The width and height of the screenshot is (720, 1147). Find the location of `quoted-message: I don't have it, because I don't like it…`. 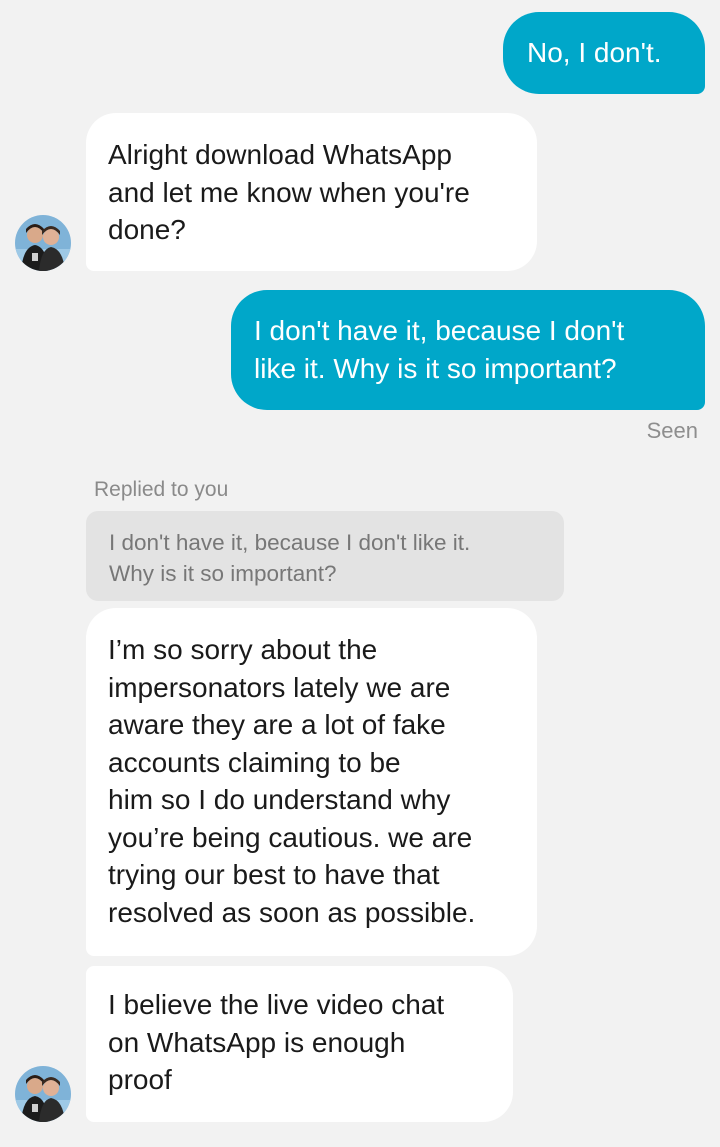

quoted-message: I don't have it, because I don't like it… is located at coordinates (325, 556).